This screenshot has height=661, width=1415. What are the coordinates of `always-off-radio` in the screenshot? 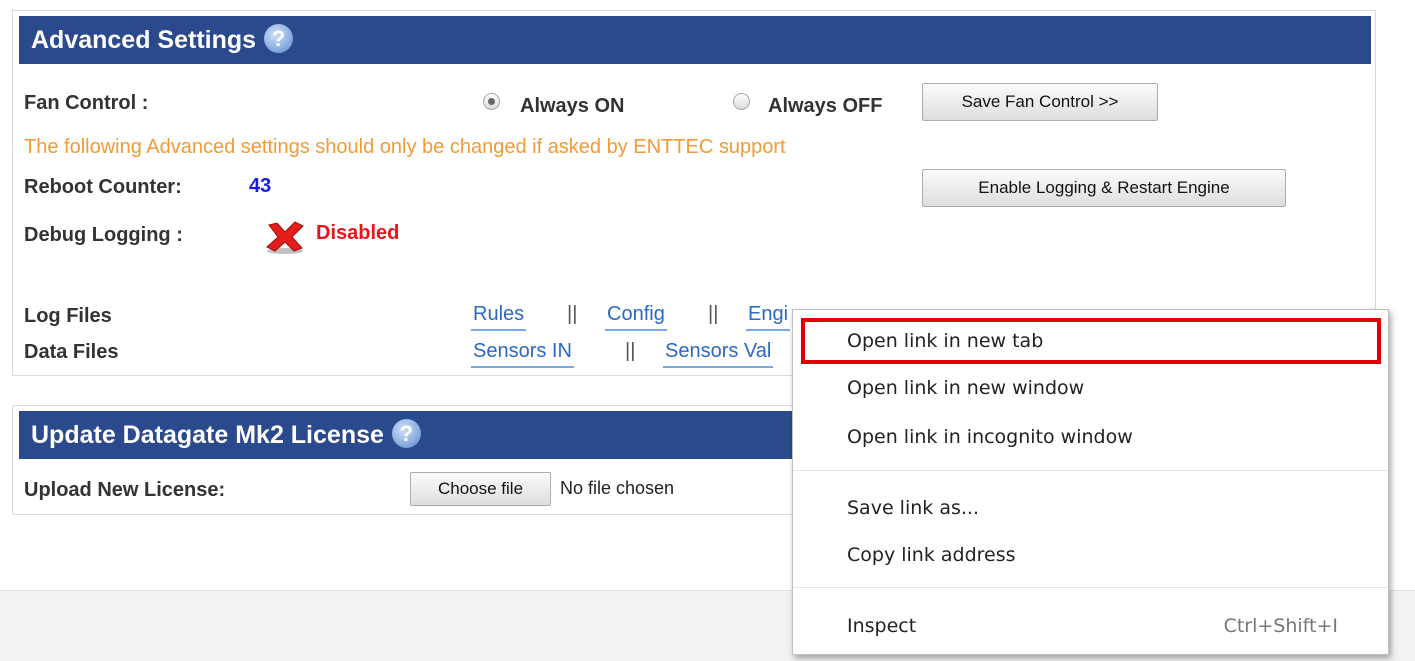 It's located at (741, 101).